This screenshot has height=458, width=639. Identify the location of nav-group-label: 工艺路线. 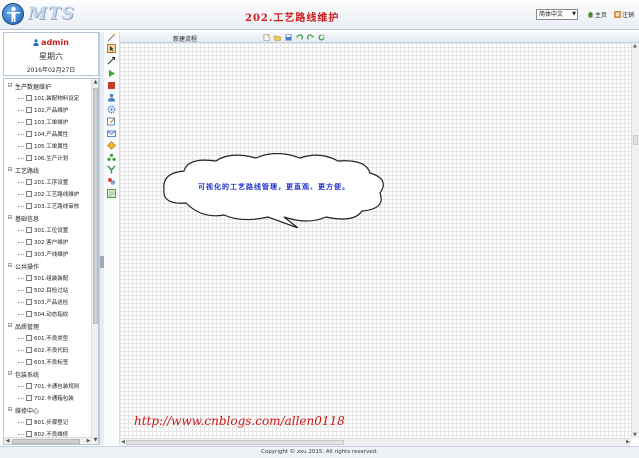
(27, 171).